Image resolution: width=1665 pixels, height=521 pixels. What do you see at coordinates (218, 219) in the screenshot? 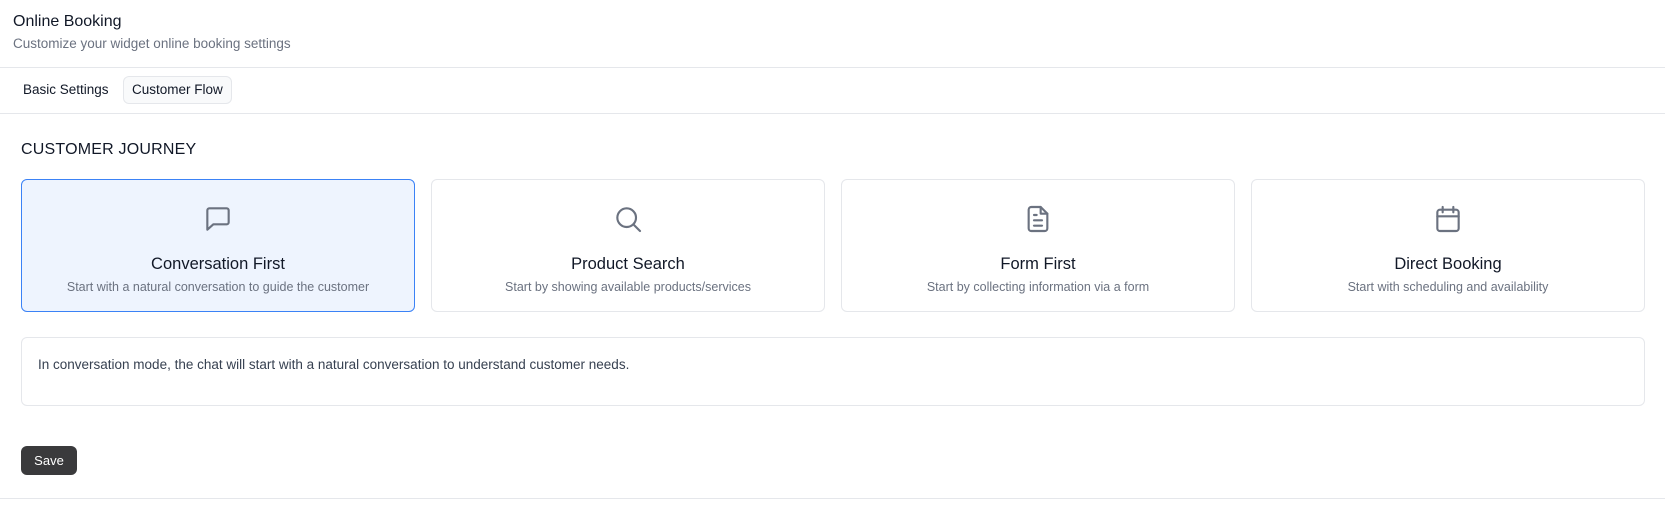
I see `chat-bubble-icon` at bounding box center [218, 219].